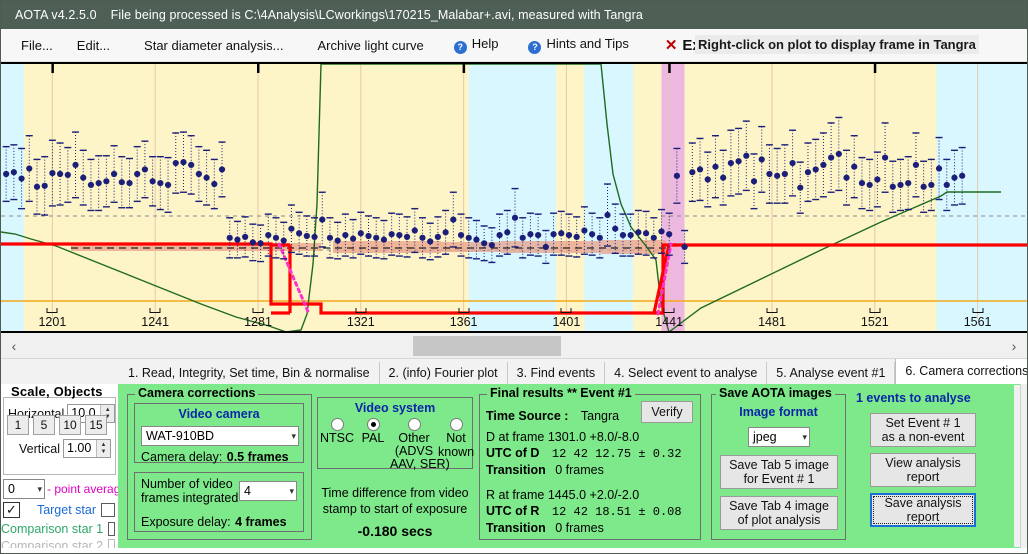  I want to click on vertical-scale-stepper: 1.00 ▲ ▼, so click(87, 448).